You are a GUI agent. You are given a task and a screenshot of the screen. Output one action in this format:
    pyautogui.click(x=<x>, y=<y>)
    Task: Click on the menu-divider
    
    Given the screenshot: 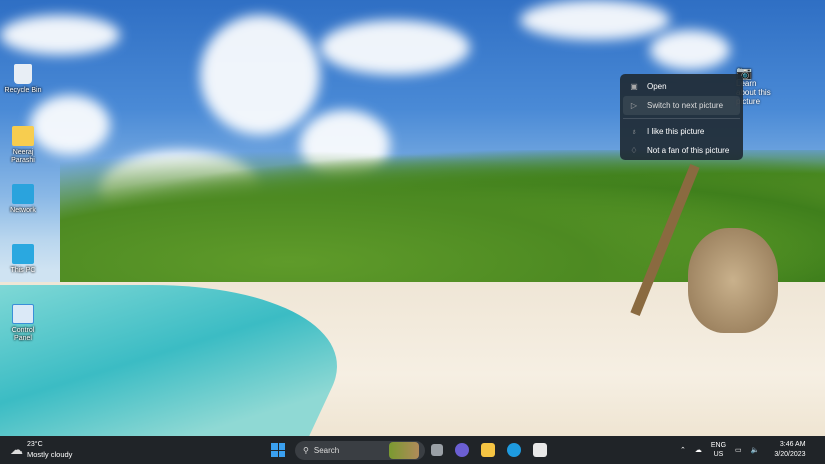 What is the action you would take?
    pyautogui.click(x=681, y=118)
    